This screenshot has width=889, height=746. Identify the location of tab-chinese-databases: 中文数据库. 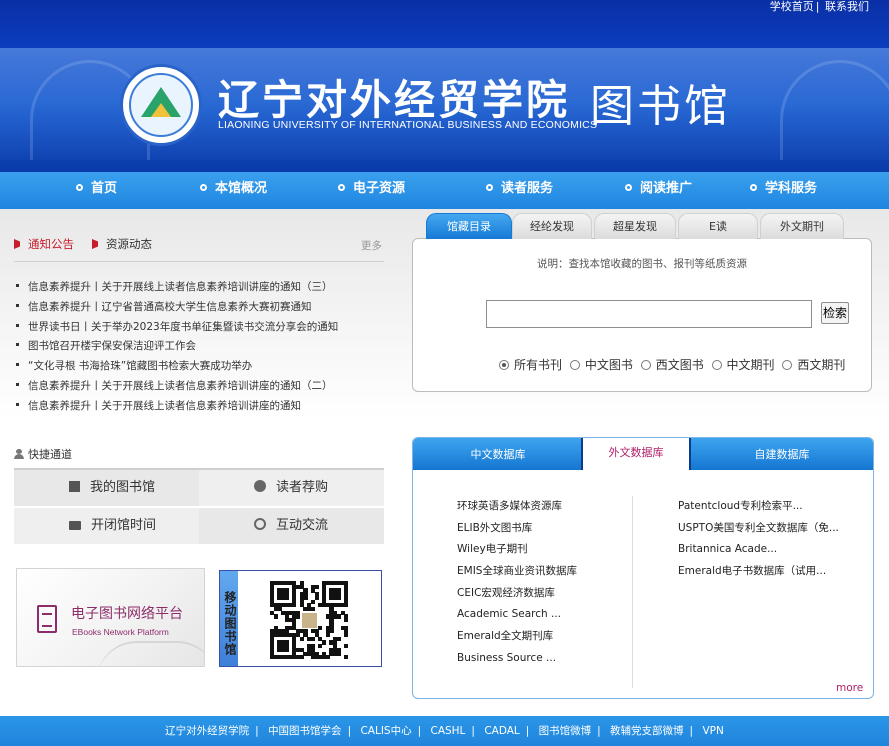
(498, 454).